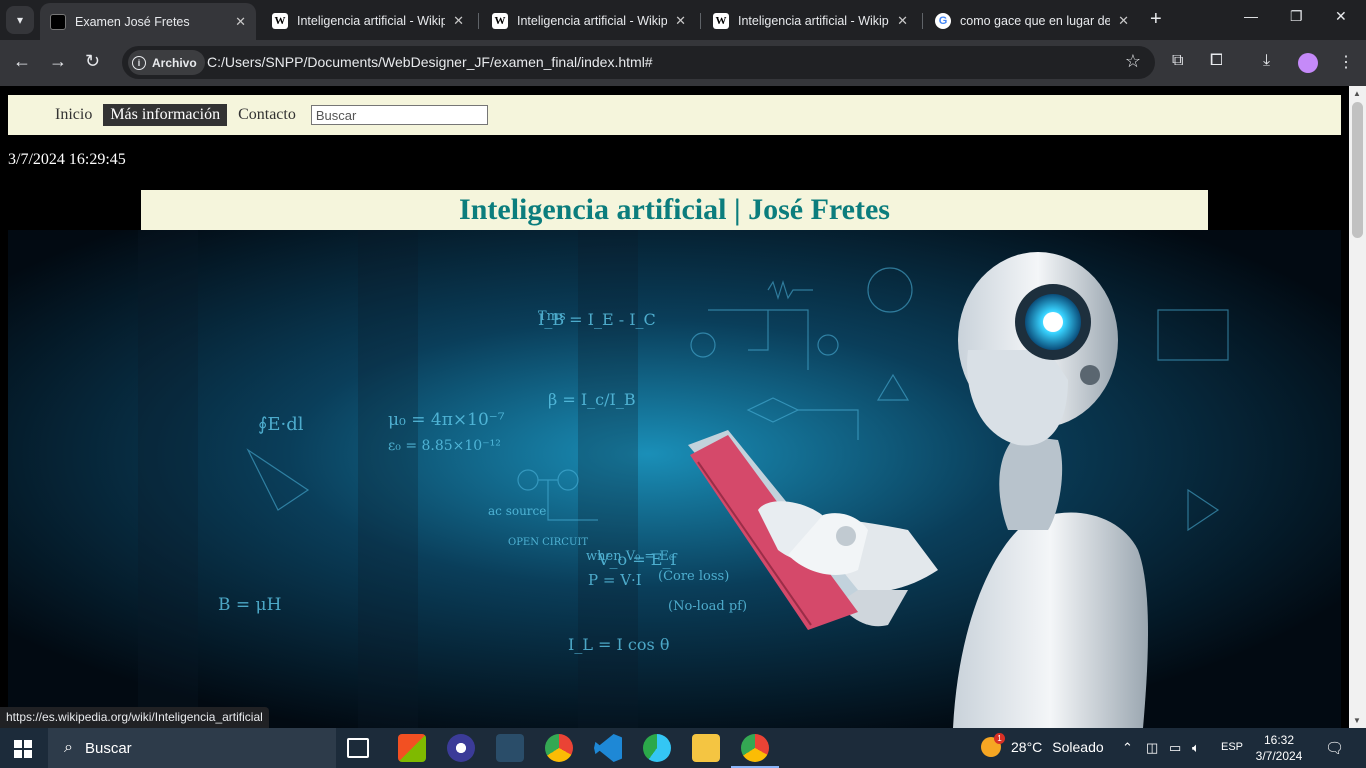 This screenshot has width=1366, height=768. I want to click on formula-text: when V₀ = E₀, so click(630, 556).